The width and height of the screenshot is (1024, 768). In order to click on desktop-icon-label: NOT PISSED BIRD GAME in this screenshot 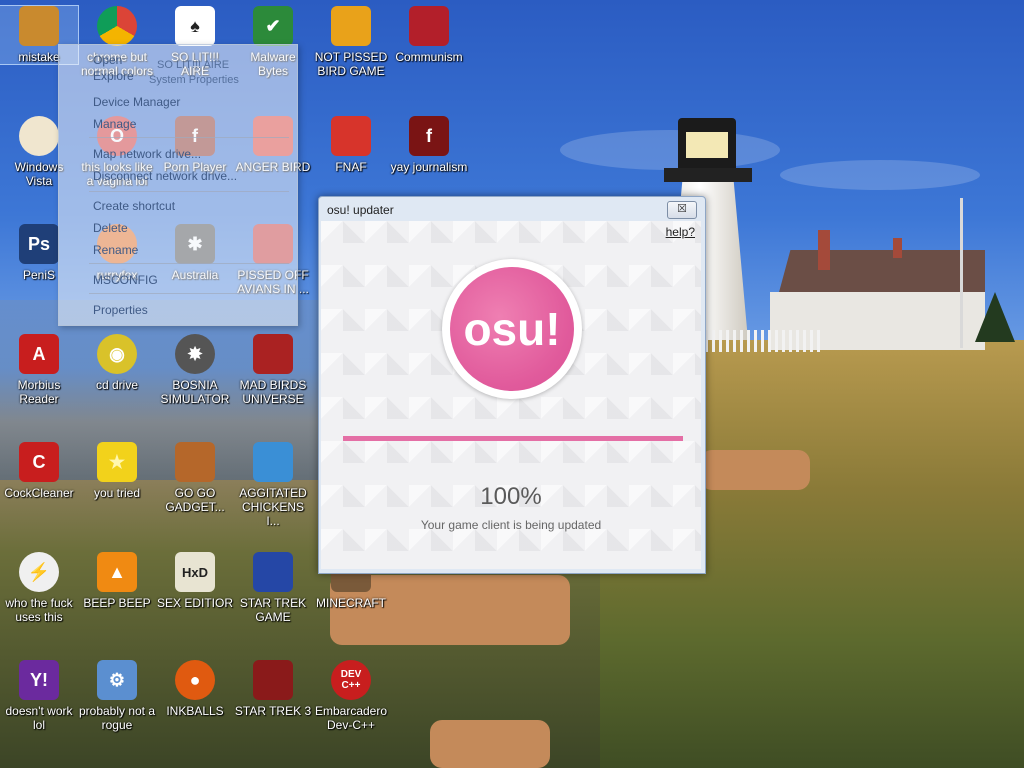, I will do `click(351, 64)`.